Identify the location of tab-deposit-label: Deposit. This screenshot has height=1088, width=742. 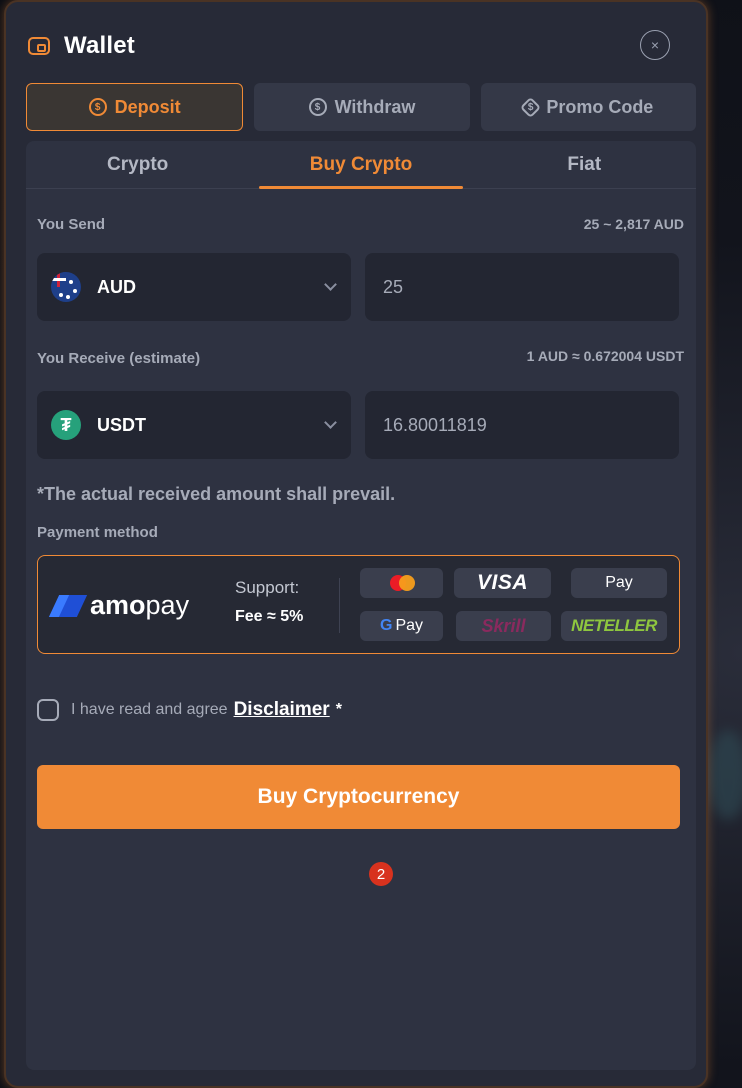
(147, 106).